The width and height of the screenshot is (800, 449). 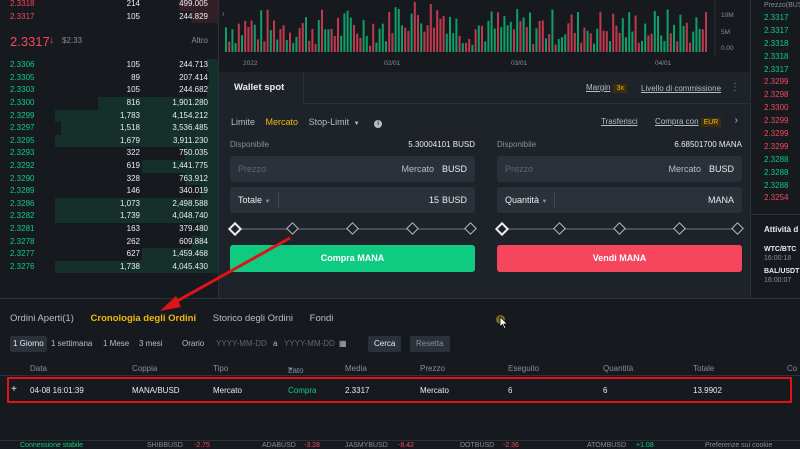 What do you see at coordinates (109, 242) in the screenshot?
I see `bid-row: 2.3278 262 609.884` at bounding box center [109, 242].